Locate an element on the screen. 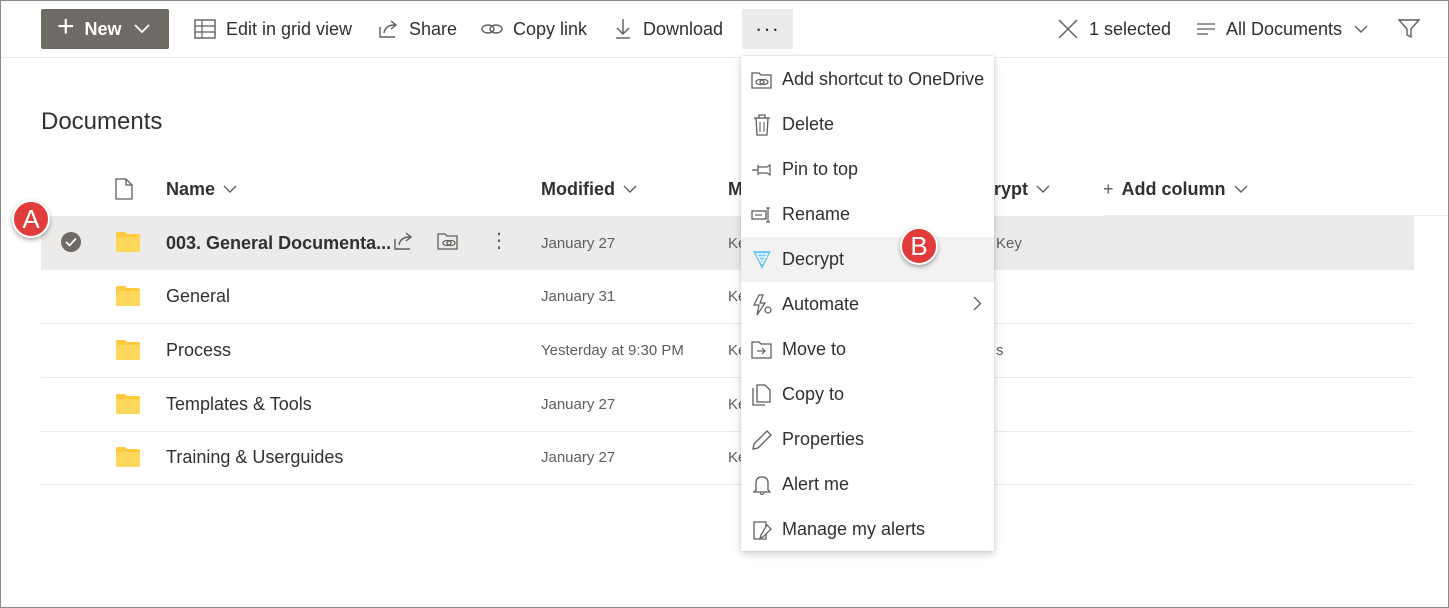 The width and height of the screenshot is (1449, 608). copy-link-button: Copy link is located at coordinates (534, 29).